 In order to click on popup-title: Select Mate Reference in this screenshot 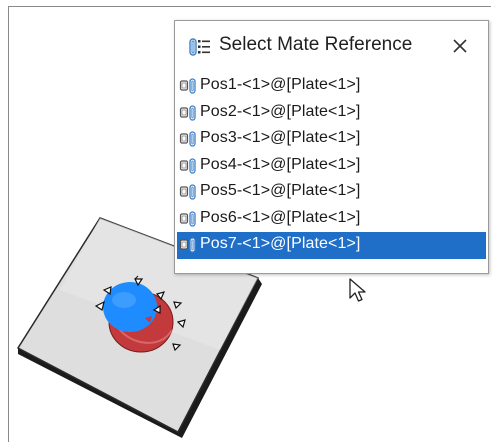, I will do `click(316, 44)`.